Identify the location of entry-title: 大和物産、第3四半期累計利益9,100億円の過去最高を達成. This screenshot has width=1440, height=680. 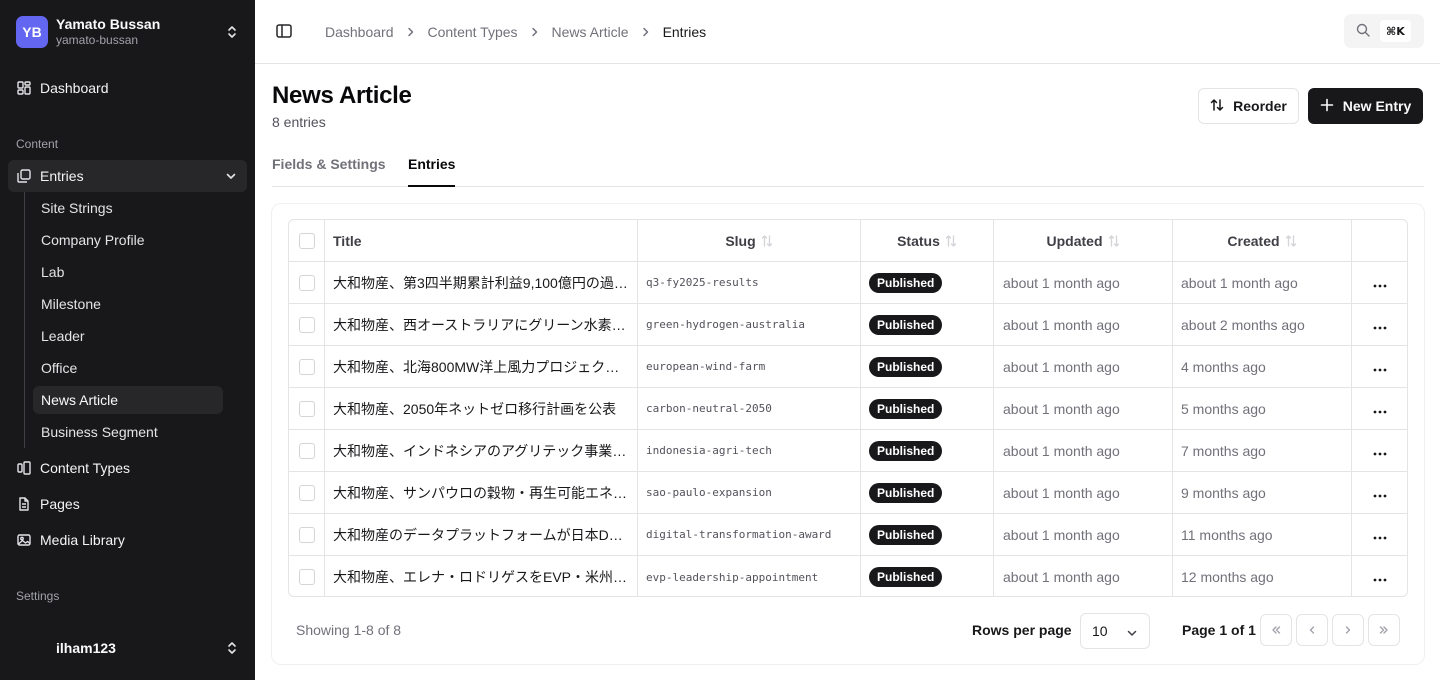
(481, 283).